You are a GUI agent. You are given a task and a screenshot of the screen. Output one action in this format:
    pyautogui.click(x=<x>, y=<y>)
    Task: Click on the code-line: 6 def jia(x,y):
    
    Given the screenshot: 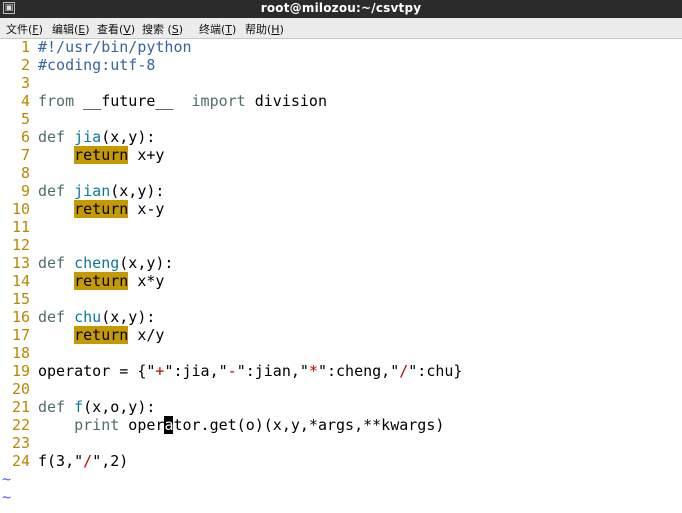 What is the action you would take?
    pyautogui.click(x=77, y=137)
    